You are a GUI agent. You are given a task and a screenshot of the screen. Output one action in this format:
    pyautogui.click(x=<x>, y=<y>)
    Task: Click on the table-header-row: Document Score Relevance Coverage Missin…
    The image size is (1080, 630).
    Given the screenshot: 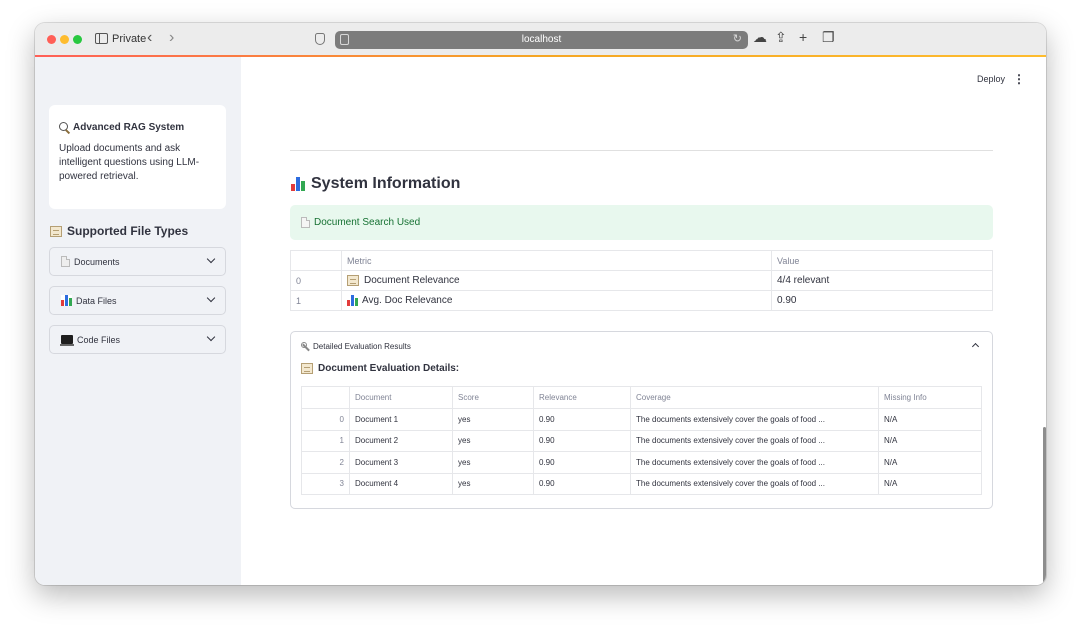 What is the action you would take?
    pyautogui.click(x=641, y=397)
    